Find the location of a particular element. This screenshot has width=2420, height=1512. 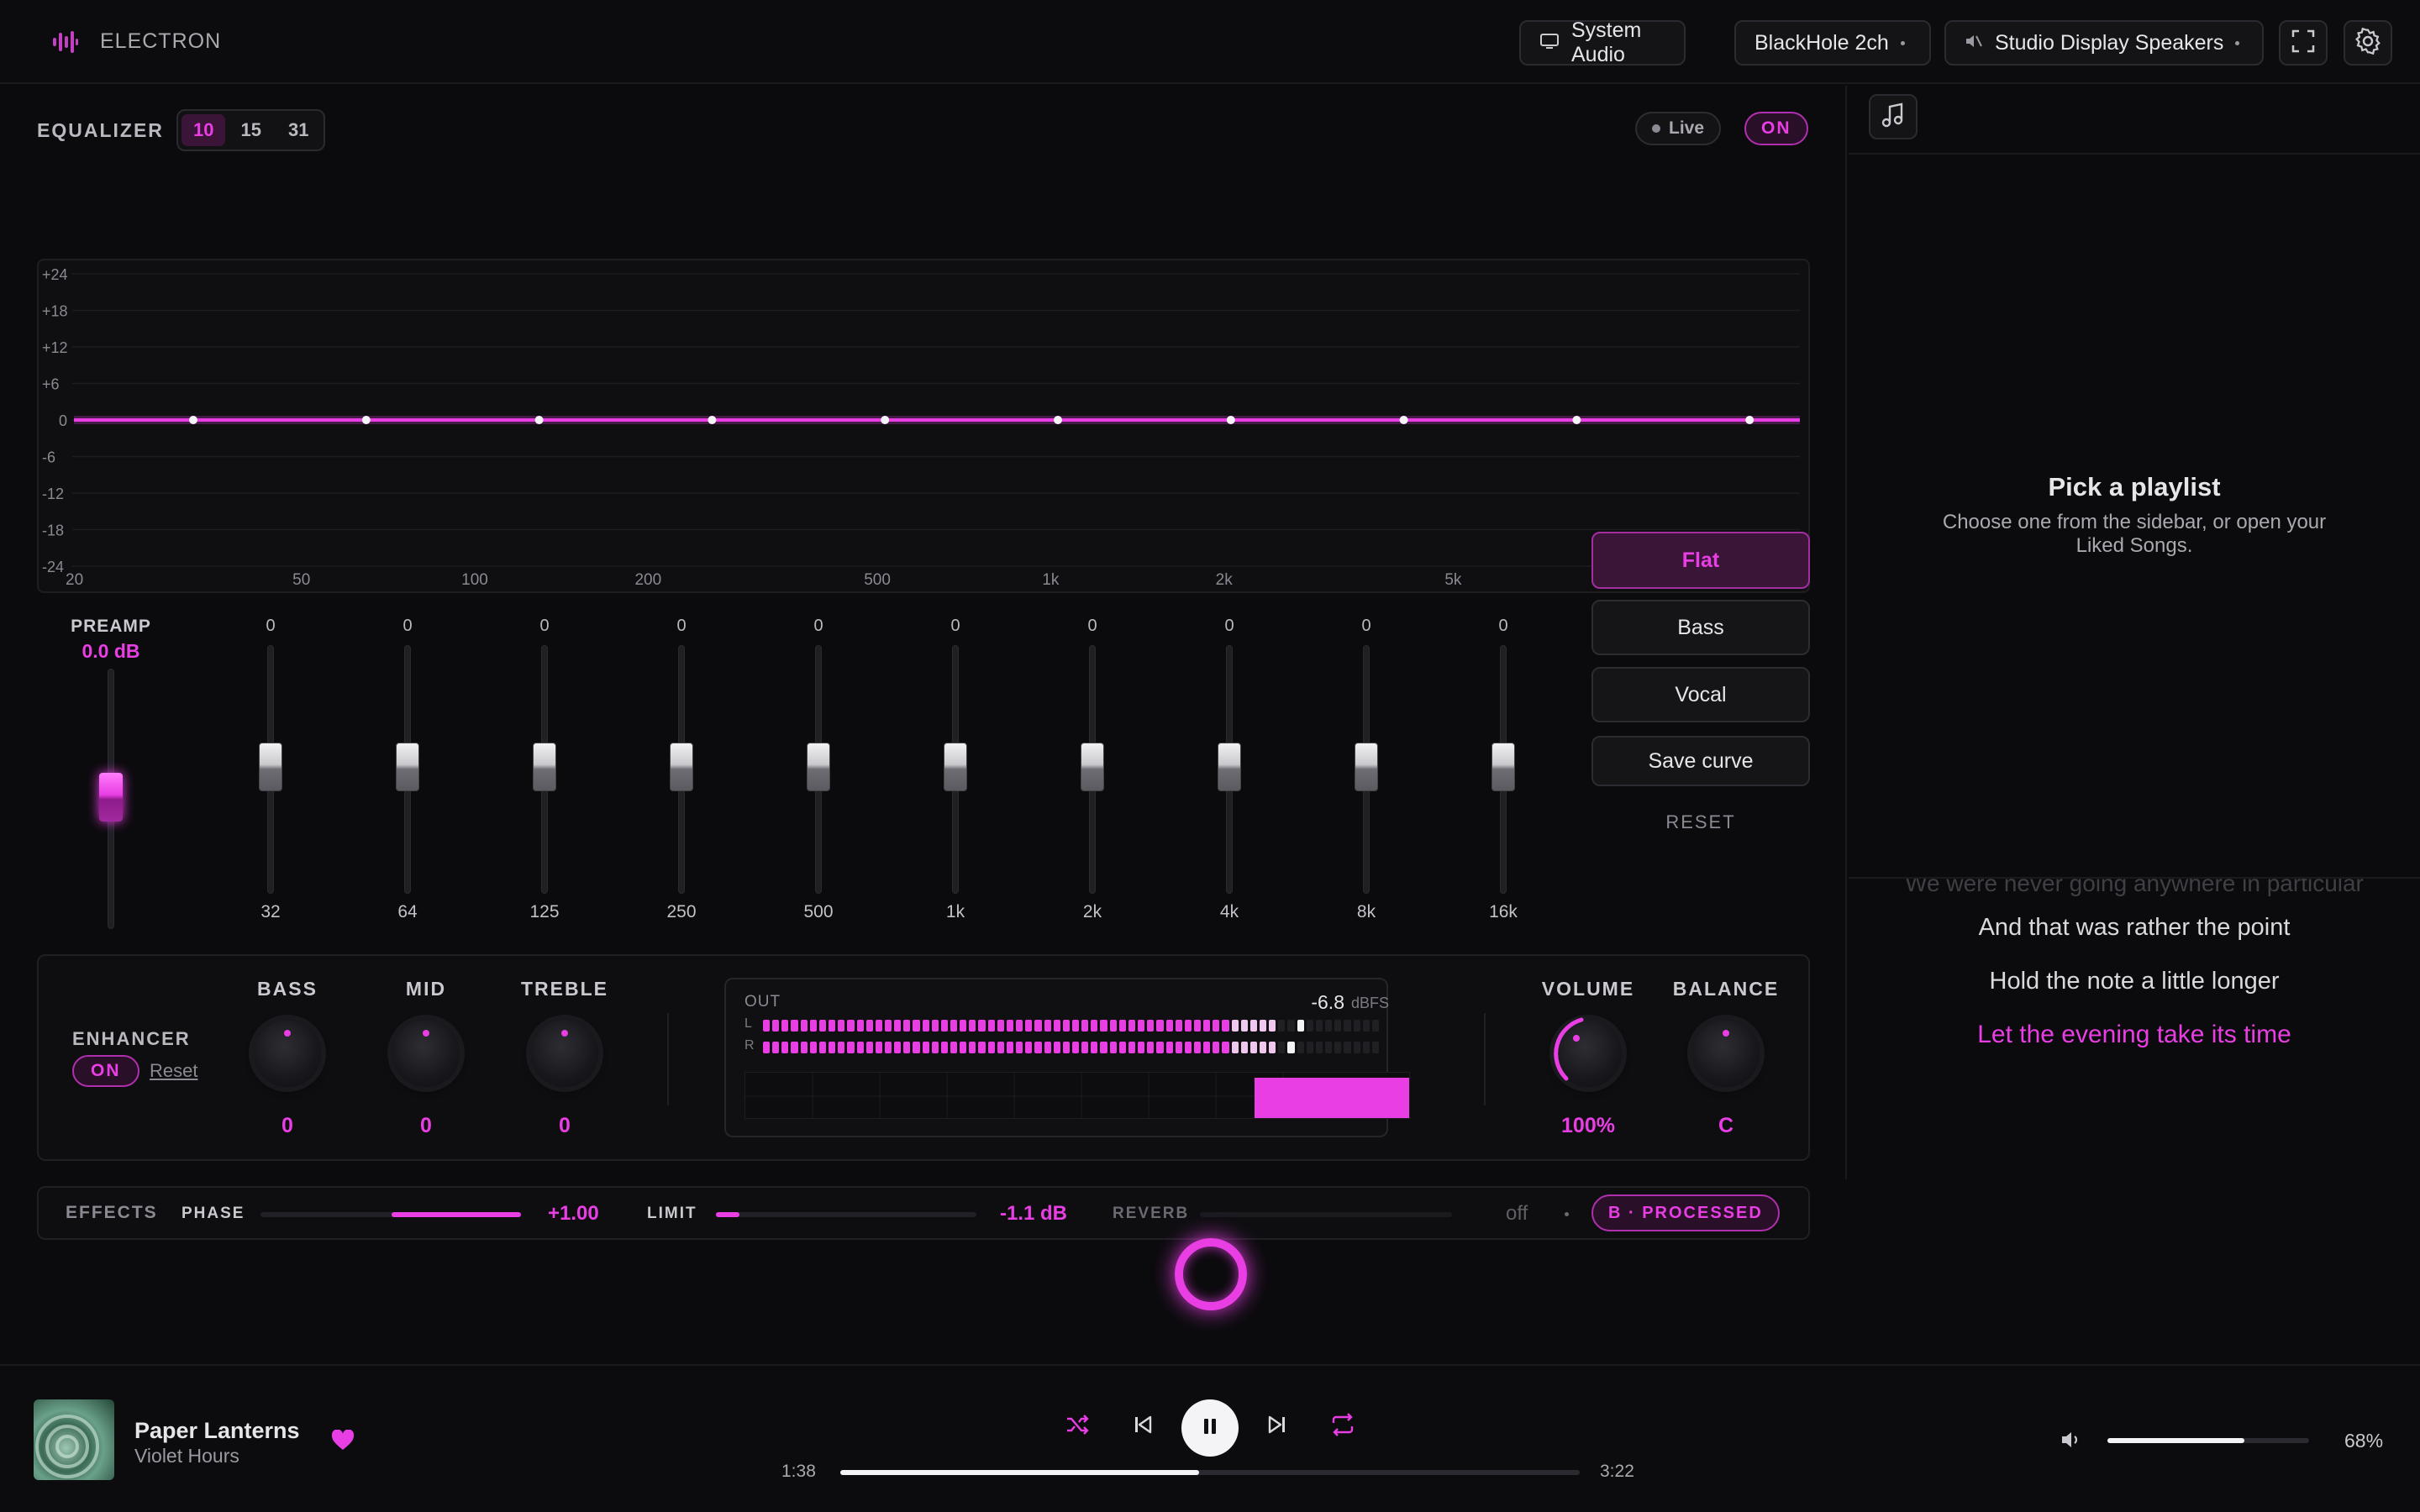

live-status-dot-icon is located at coordinates (1656, 128).